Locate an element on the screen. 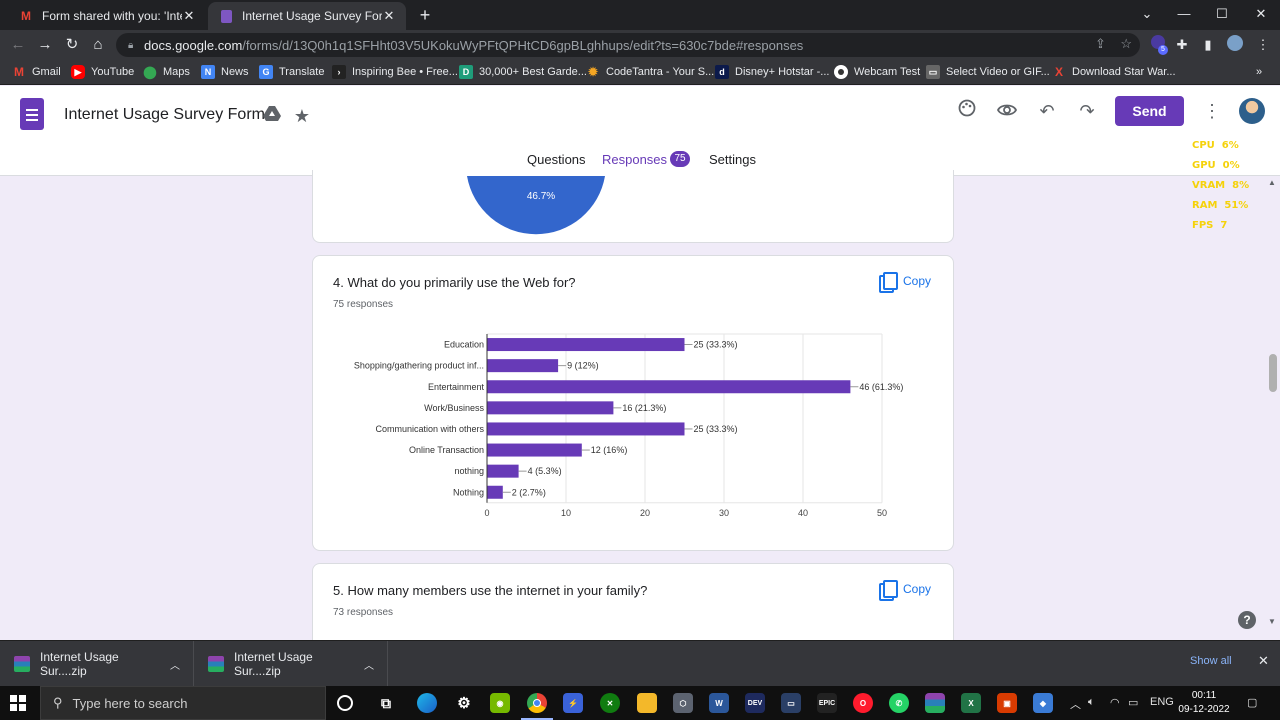  close-downloads-icon: ✕ is located at coordinates (1263, 661).